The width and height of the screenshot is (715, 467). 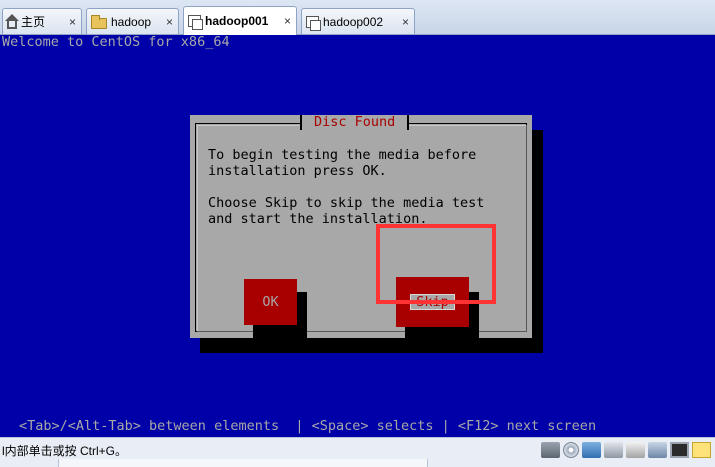 What do you see at coordinates (353, 21) in the screenshot?
I see `tab-label: hadoop002` at bounding box center [353, 21].